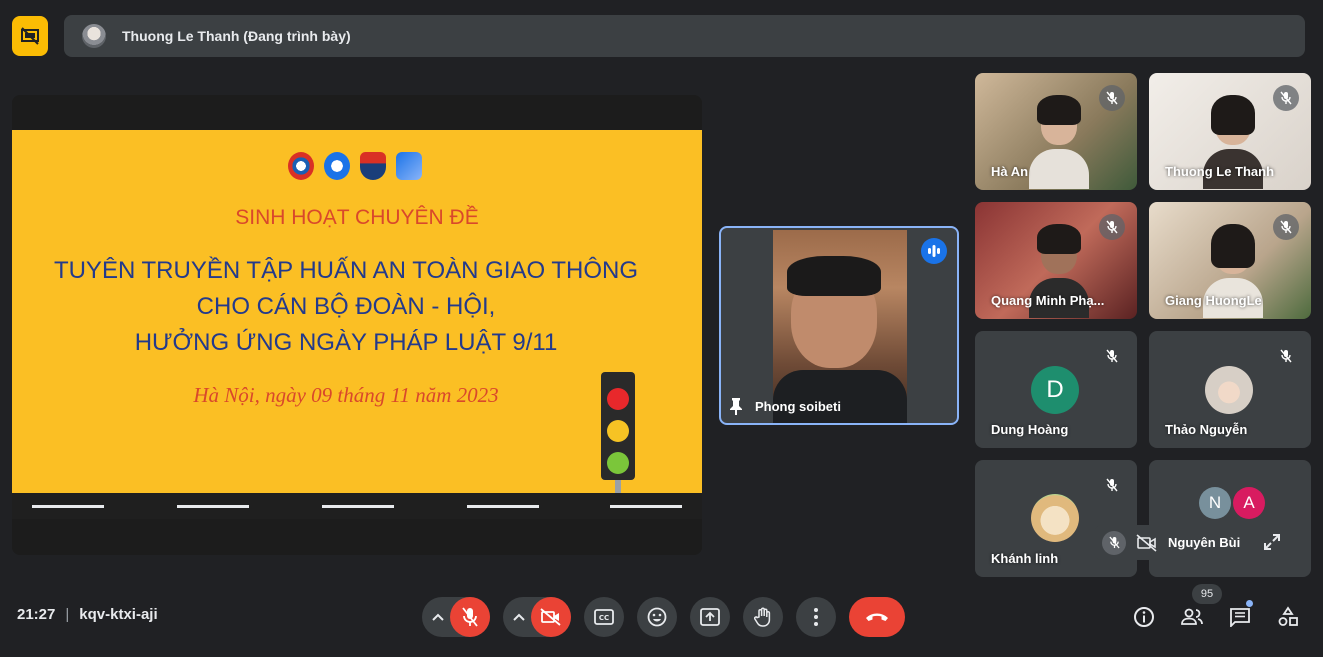 The height and width of the screenshot is (657, 1323). I want to click on hand-icon, so click(762, 617).